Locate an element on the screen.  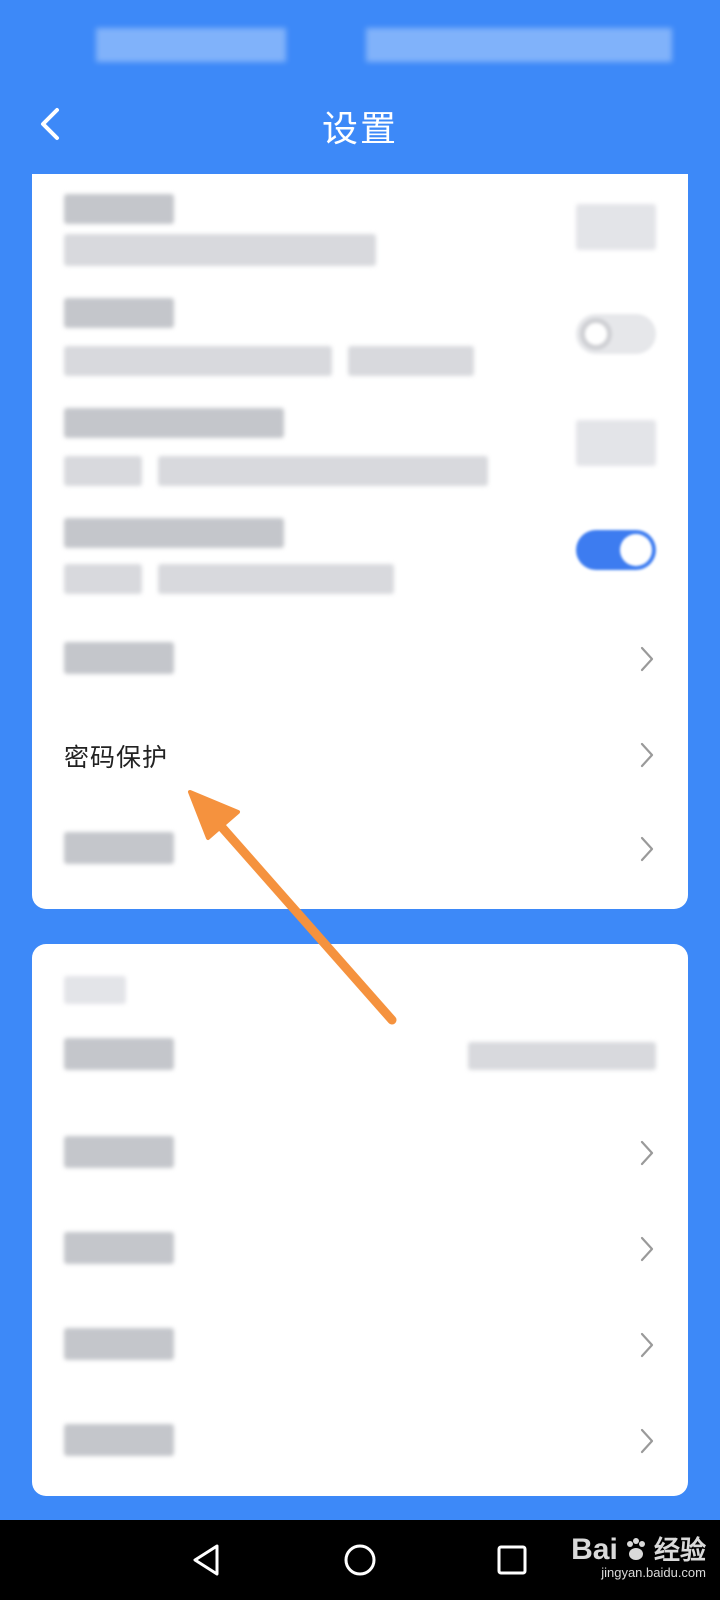
redacted-section-header is located at coordinates (95, 990).